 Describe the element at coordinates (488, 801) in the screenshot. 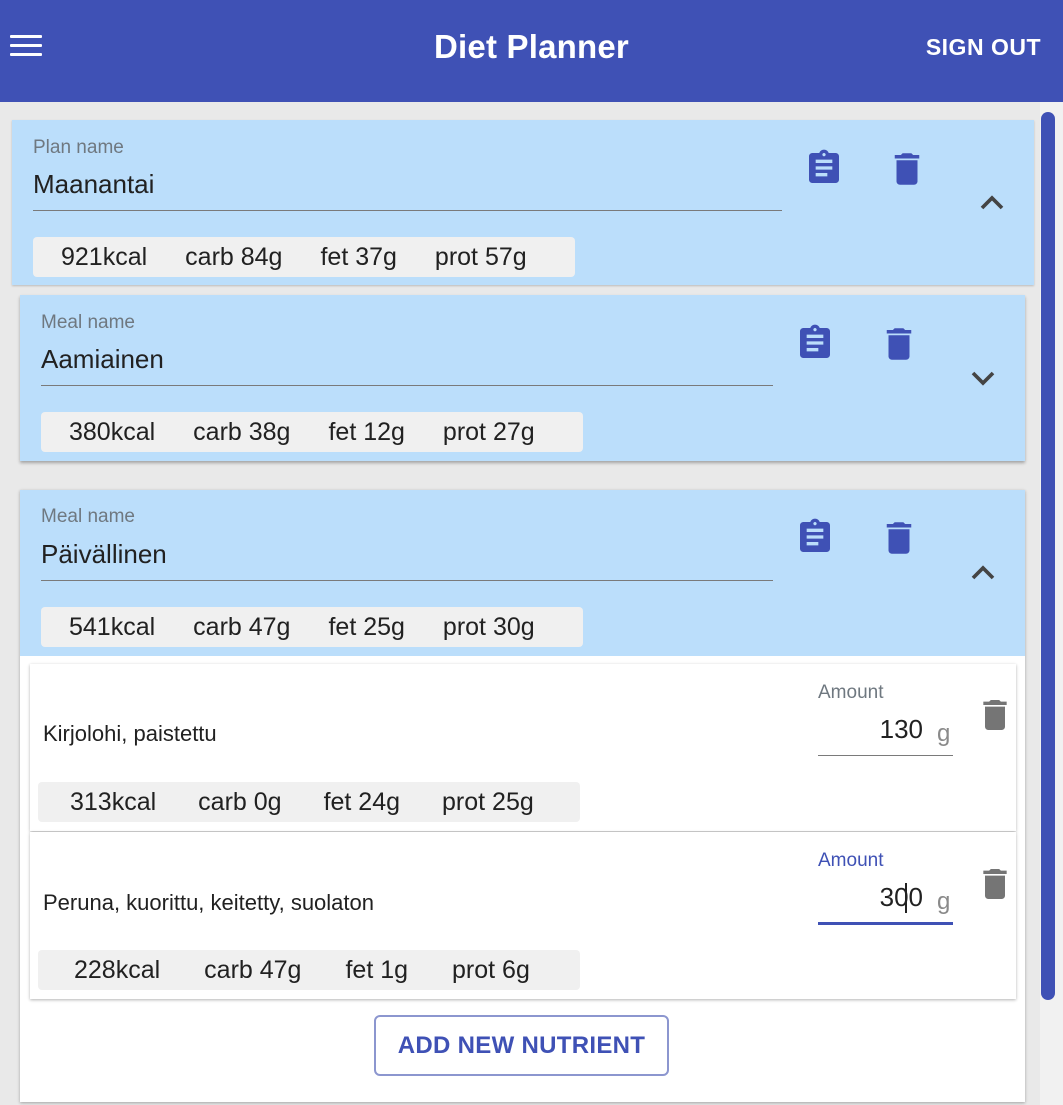

I see `prot-stat: prot 25g` at that location.